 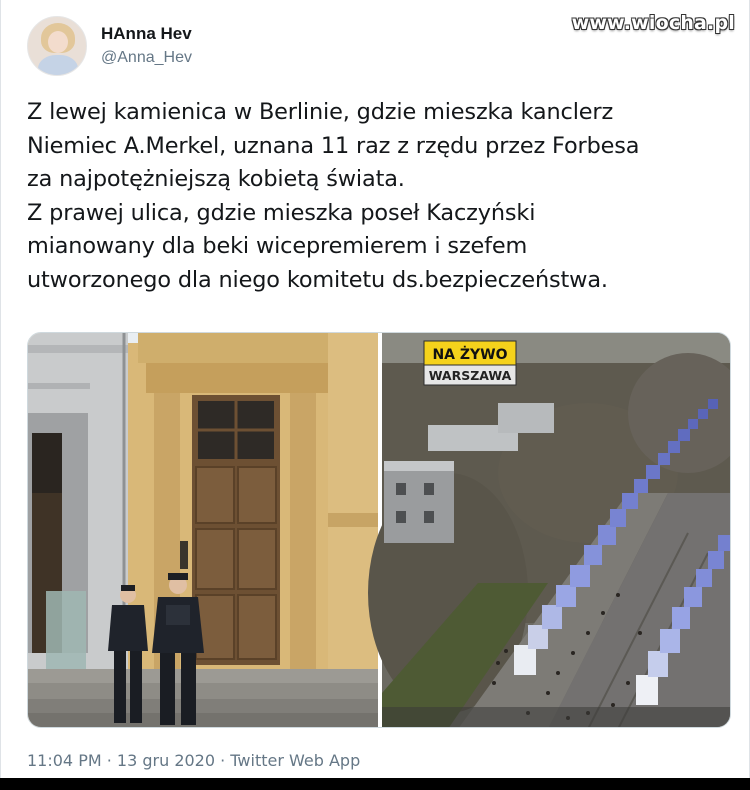 I want to click on user-handle: @Anna_Hev, so click(x=146, y=58).